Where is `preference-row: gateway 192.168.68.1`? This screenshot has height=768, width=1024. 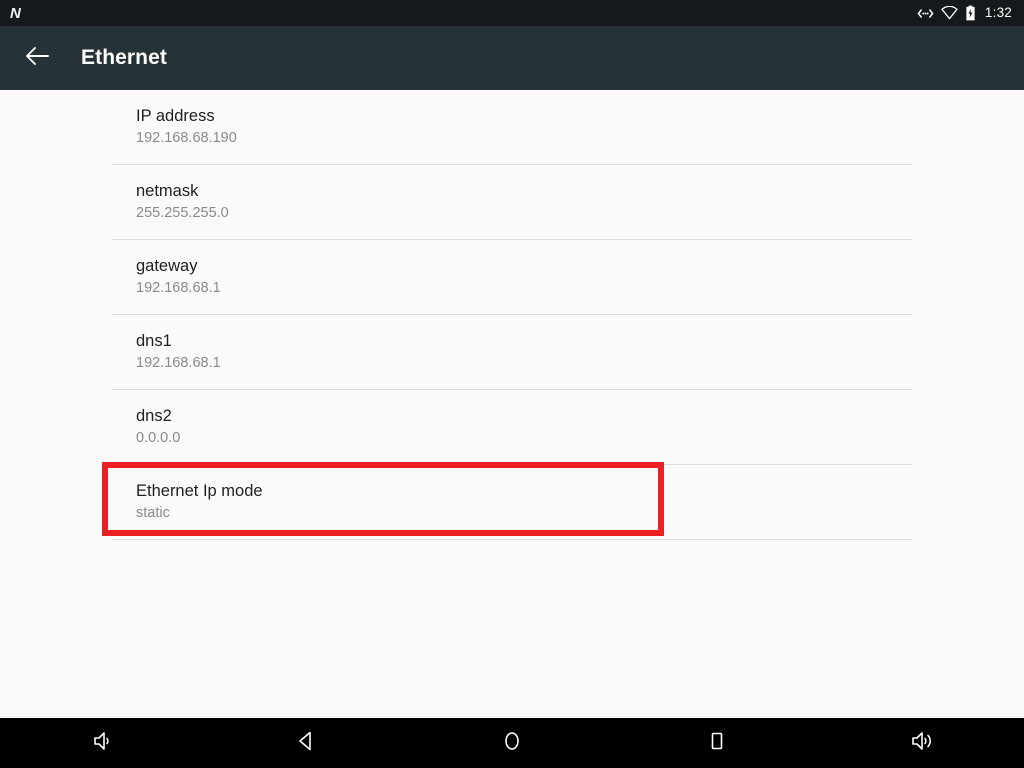 preference-row: gateway 192.168.68.1 is located at coordinates (512, 277).